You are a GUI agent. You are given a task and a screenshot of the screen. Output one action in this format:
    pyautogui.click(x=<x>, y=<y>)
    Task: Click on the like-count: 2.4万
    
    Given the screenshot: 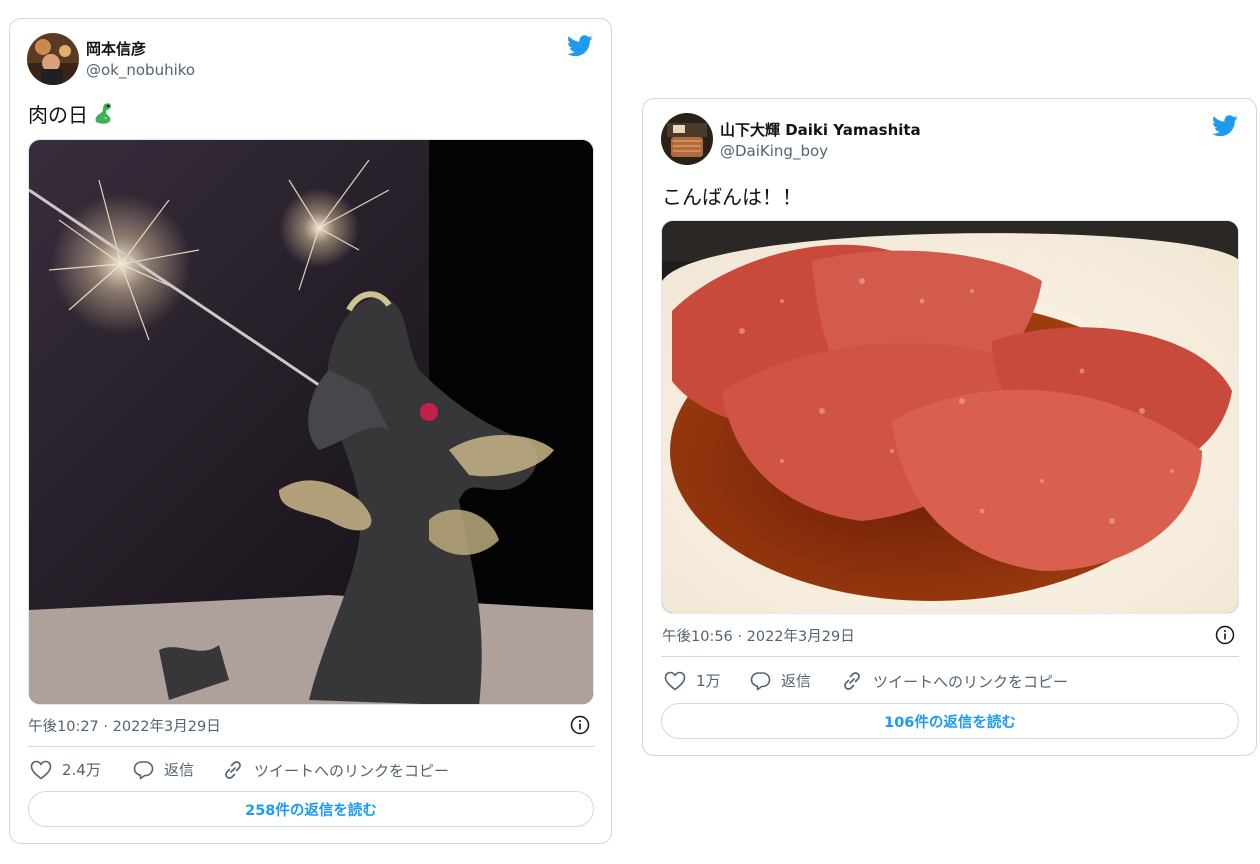 What is the action you would take?
    pyautogui.click(x=81, y=770)
    